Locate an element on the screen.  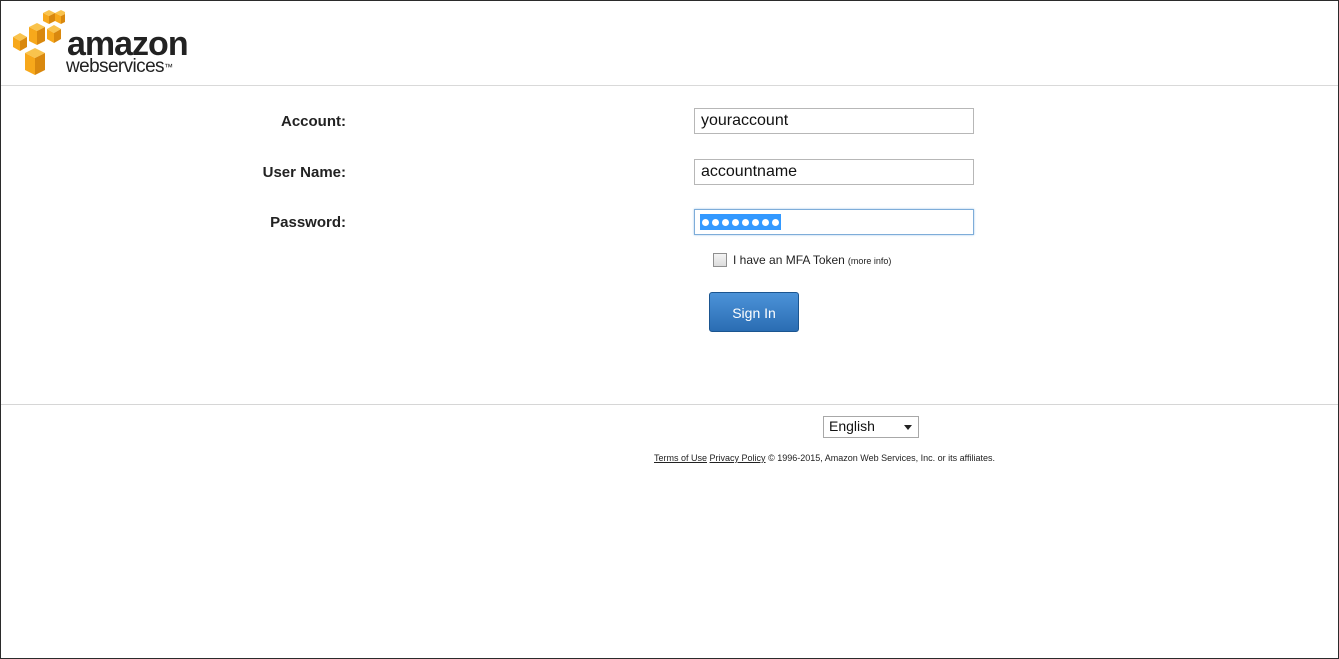
mfa-more-info-link: (more info) is located at coordinates (870, 261).